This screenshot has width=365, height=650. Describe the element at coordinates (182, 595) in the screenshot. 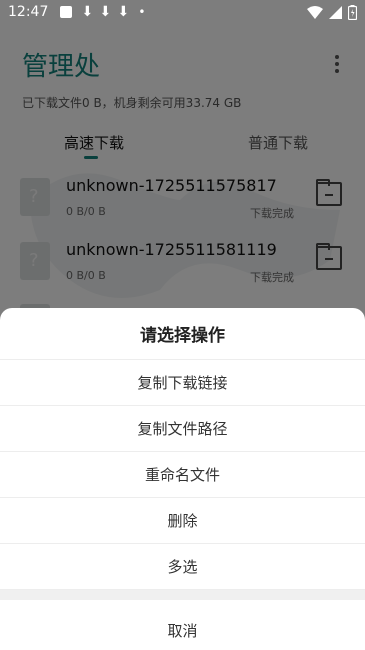

I see `divider` at that location.